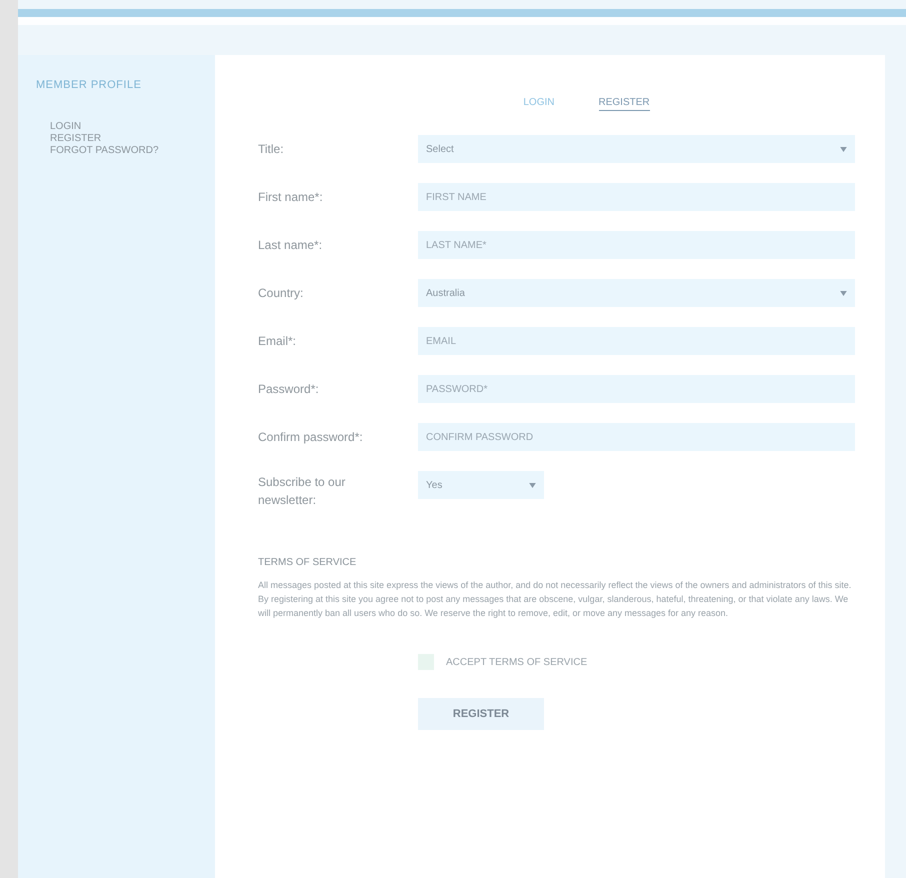 The height and width of the screenshot is (878, 906). What do you see at coordinates (132, 151) in the screenshot?
I see `sidebar-link: FORGOT PASSWORD?` at bounding box center [132, 151].